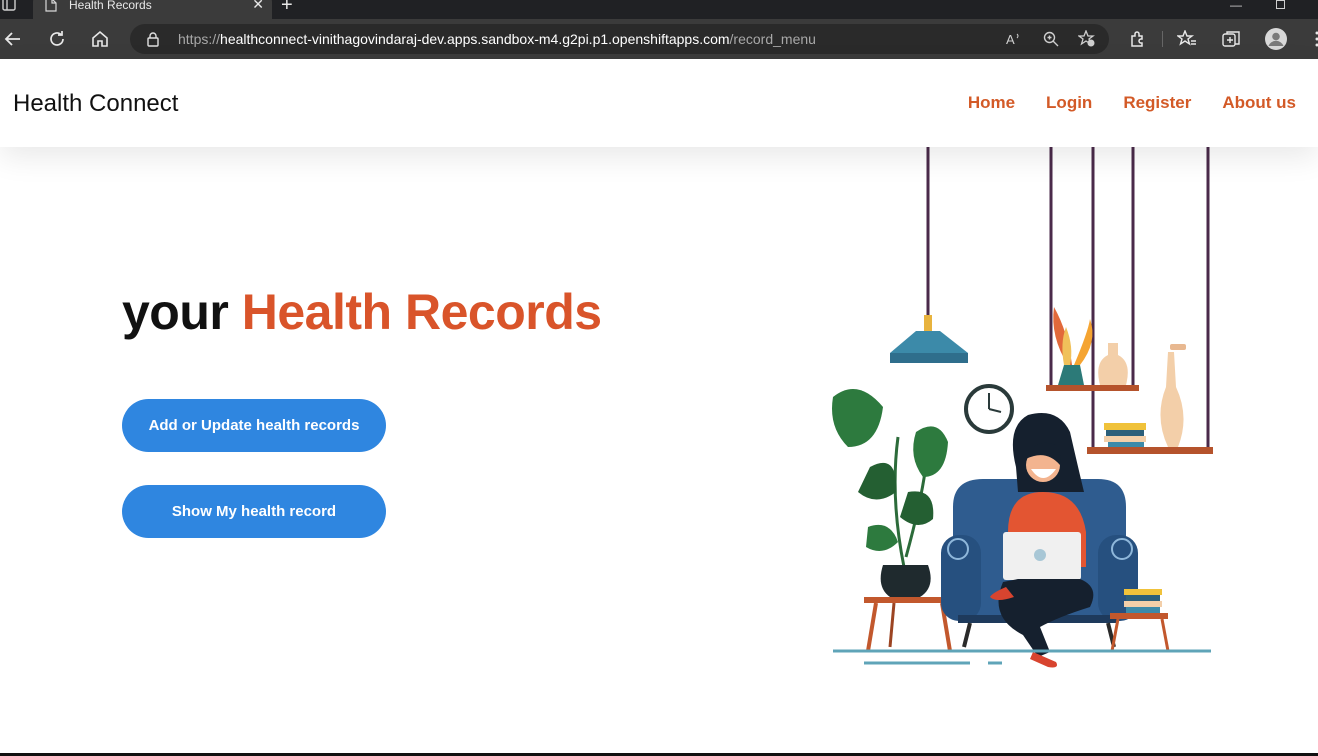 This screenshot has width=1318, height=756. Describe the element at coordinates (57, 39) in the screenshot. I see `reload-icon` at that location.